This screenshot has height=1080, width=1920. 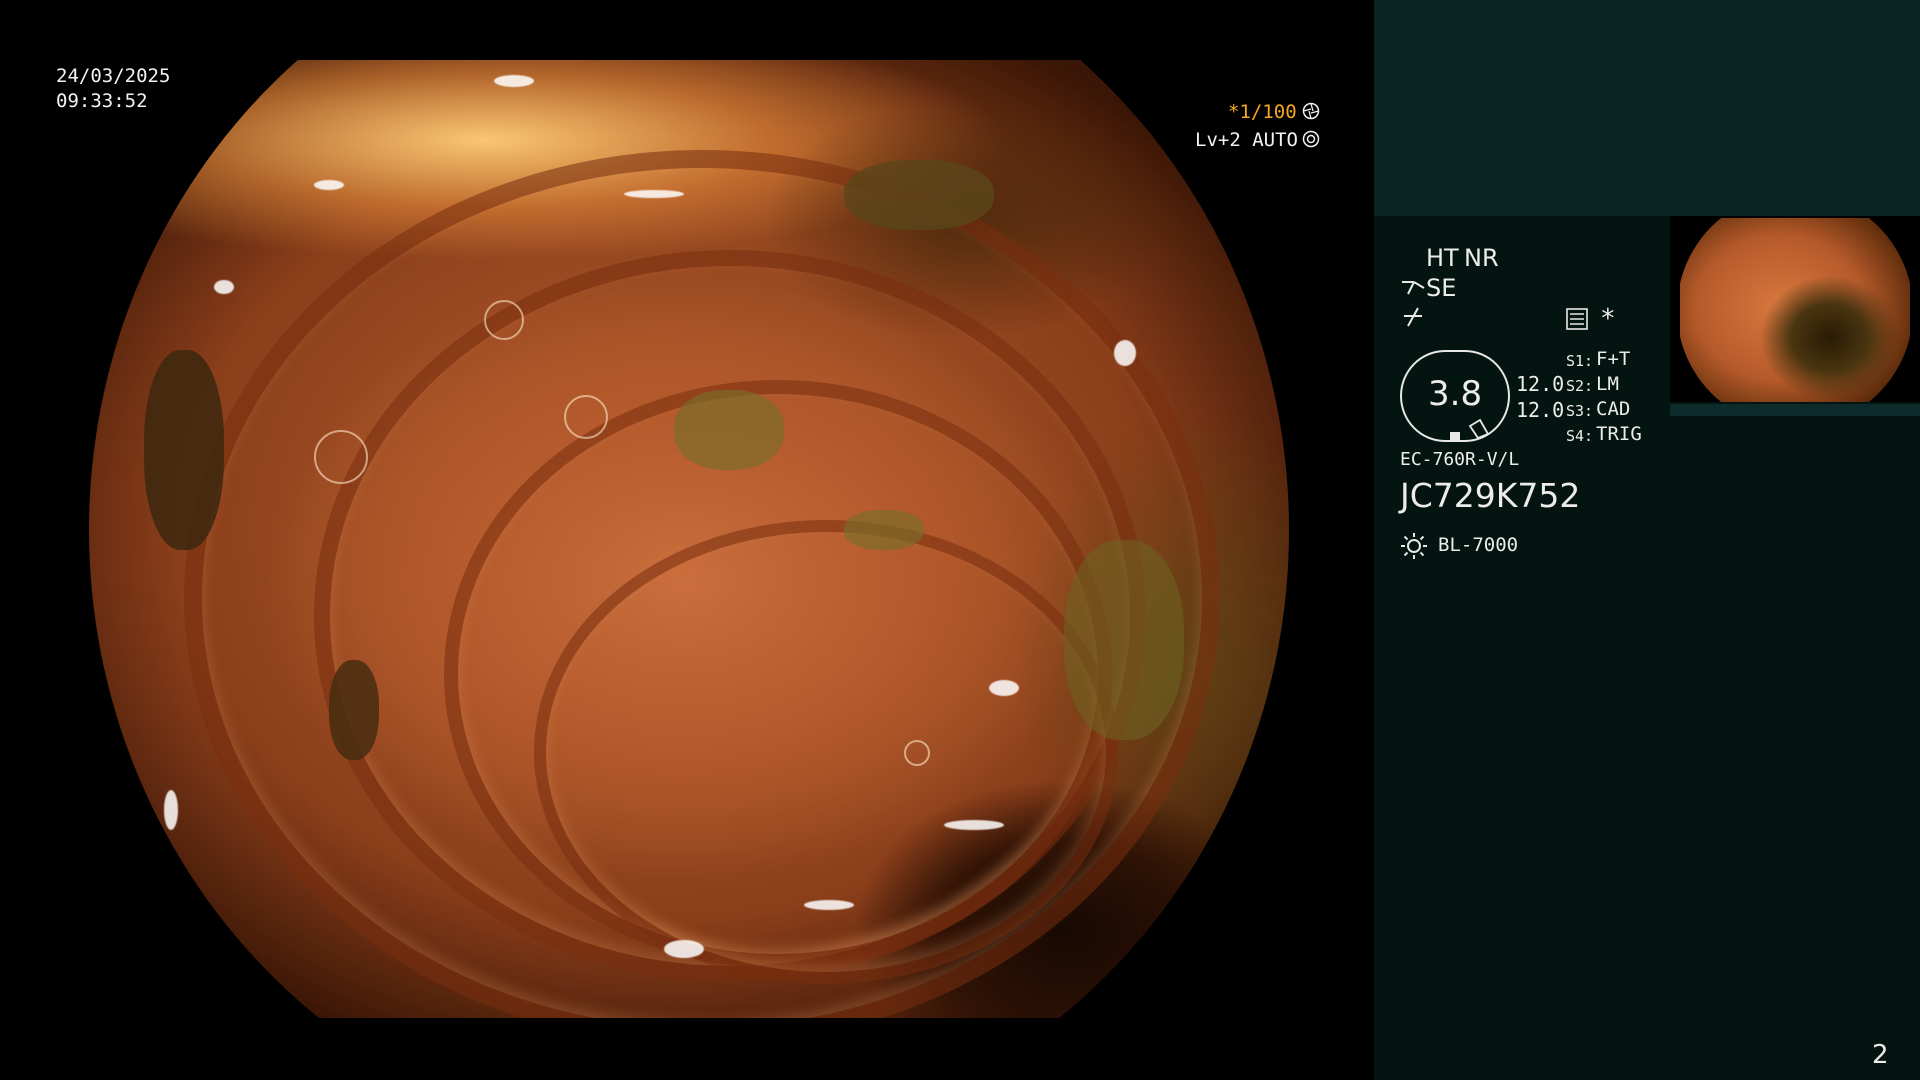 I want to click on nr-label: NR, so click(x=1481, y=258).